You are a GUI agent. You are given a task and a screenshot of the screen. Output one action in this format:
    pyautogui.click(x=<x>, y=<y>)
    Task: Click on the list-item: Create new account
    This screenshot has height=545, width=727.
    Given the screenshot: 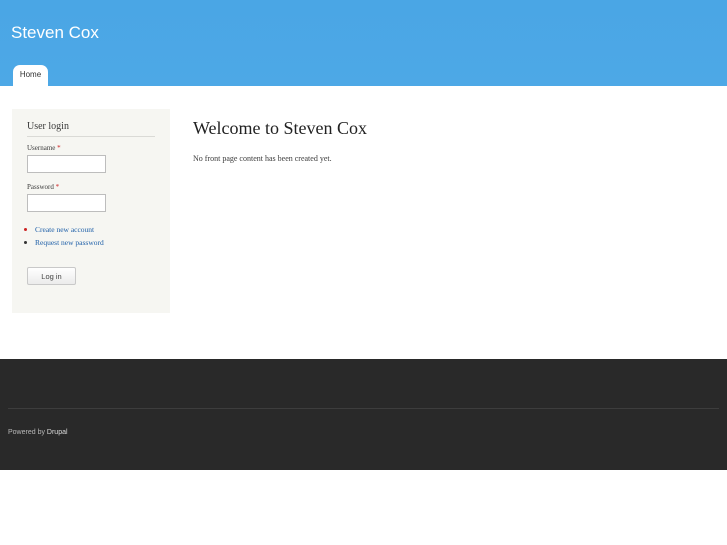 What is the action you would take?
    pyautogui.click(x=64, y=229)
    